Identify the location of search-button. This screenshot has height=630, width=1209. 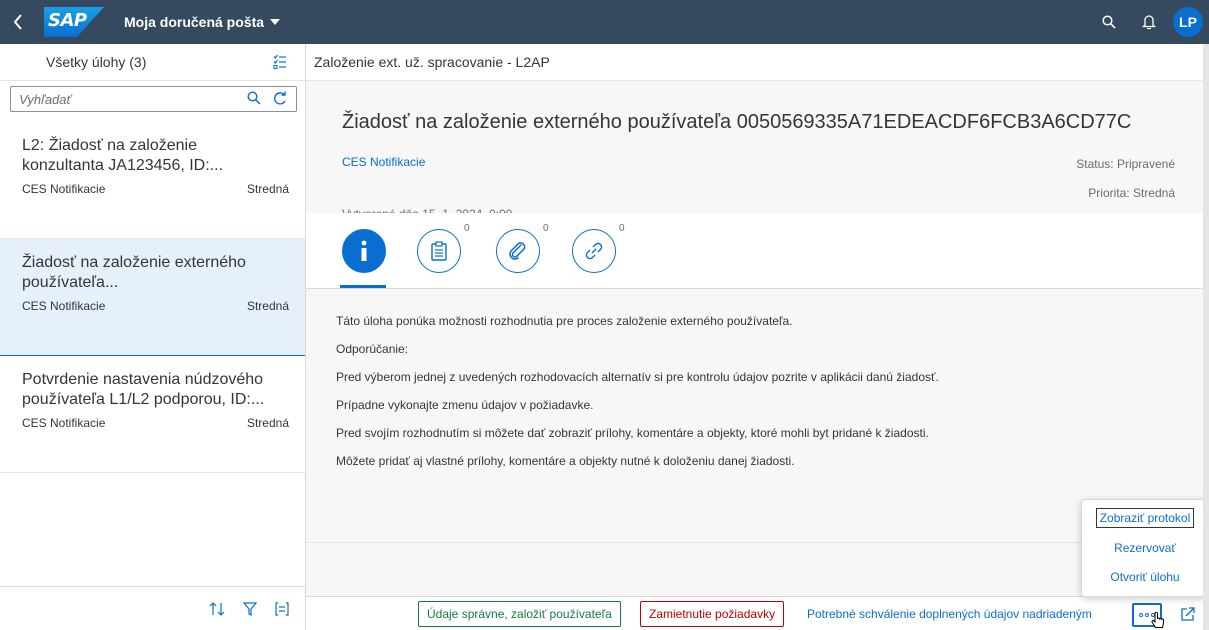
(1109, 22).